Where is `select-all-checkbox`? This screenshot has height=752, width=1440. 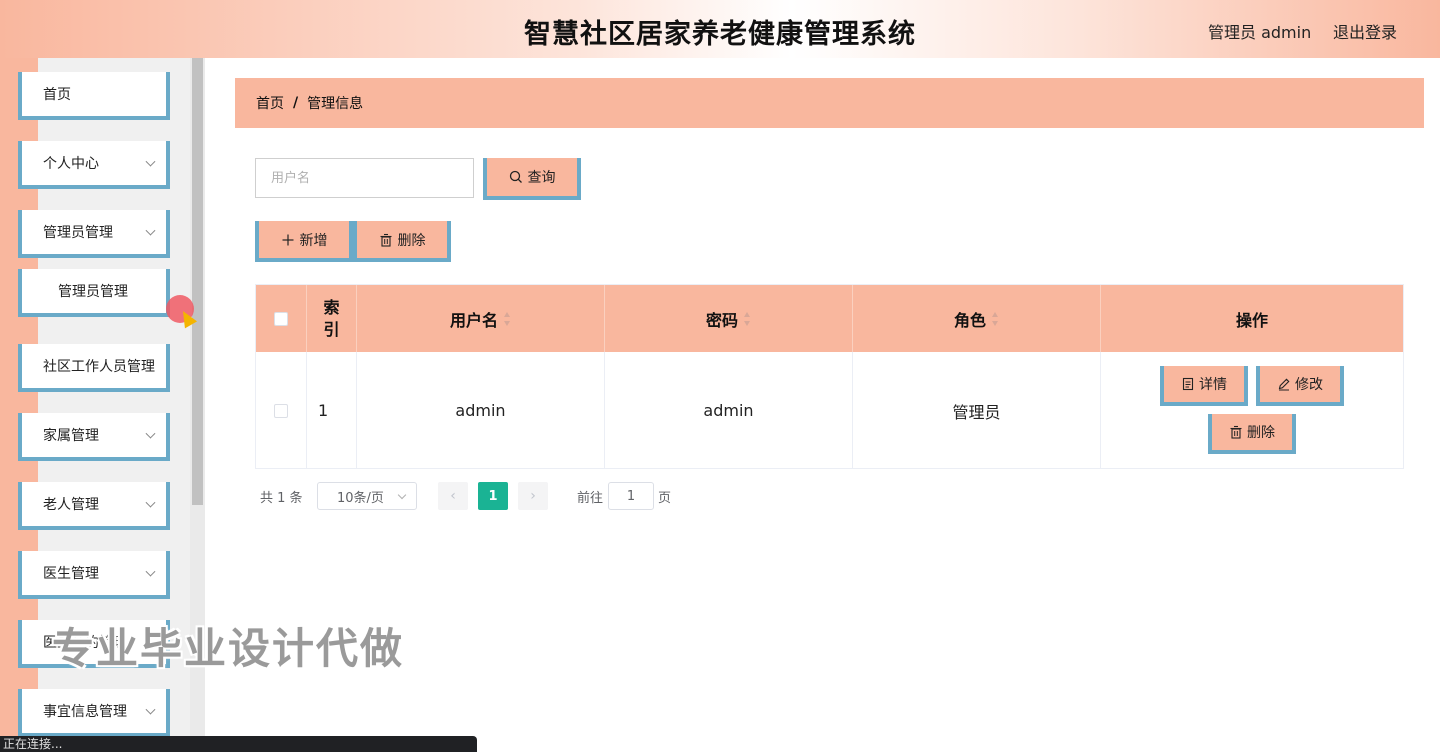 select-all-checkbox is located at coordinates (281, 318).